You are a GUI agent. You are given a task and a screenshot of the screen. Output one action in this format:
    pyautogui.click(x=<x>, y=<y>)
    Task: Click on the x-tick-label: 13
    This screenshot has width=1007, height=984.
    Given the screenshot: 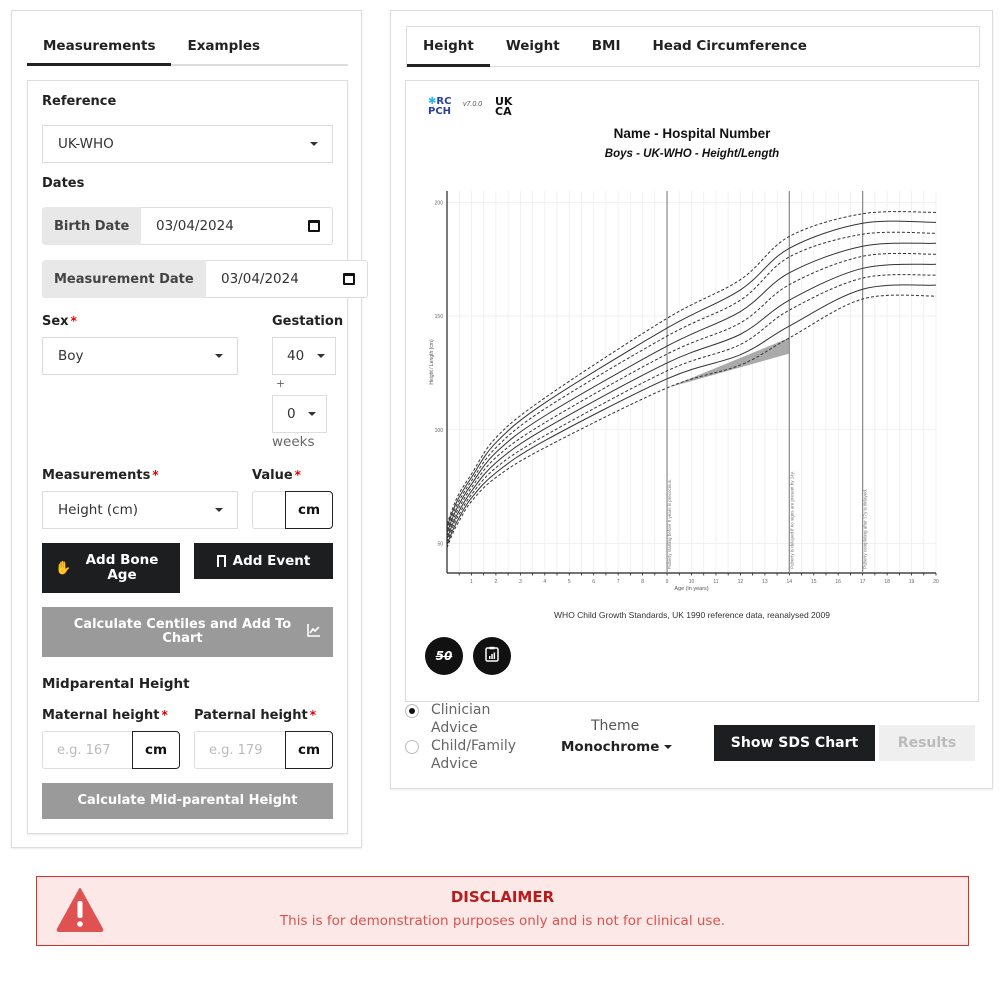 What is the action you would take?
    pyautogui.click(x=765, y=582)
    